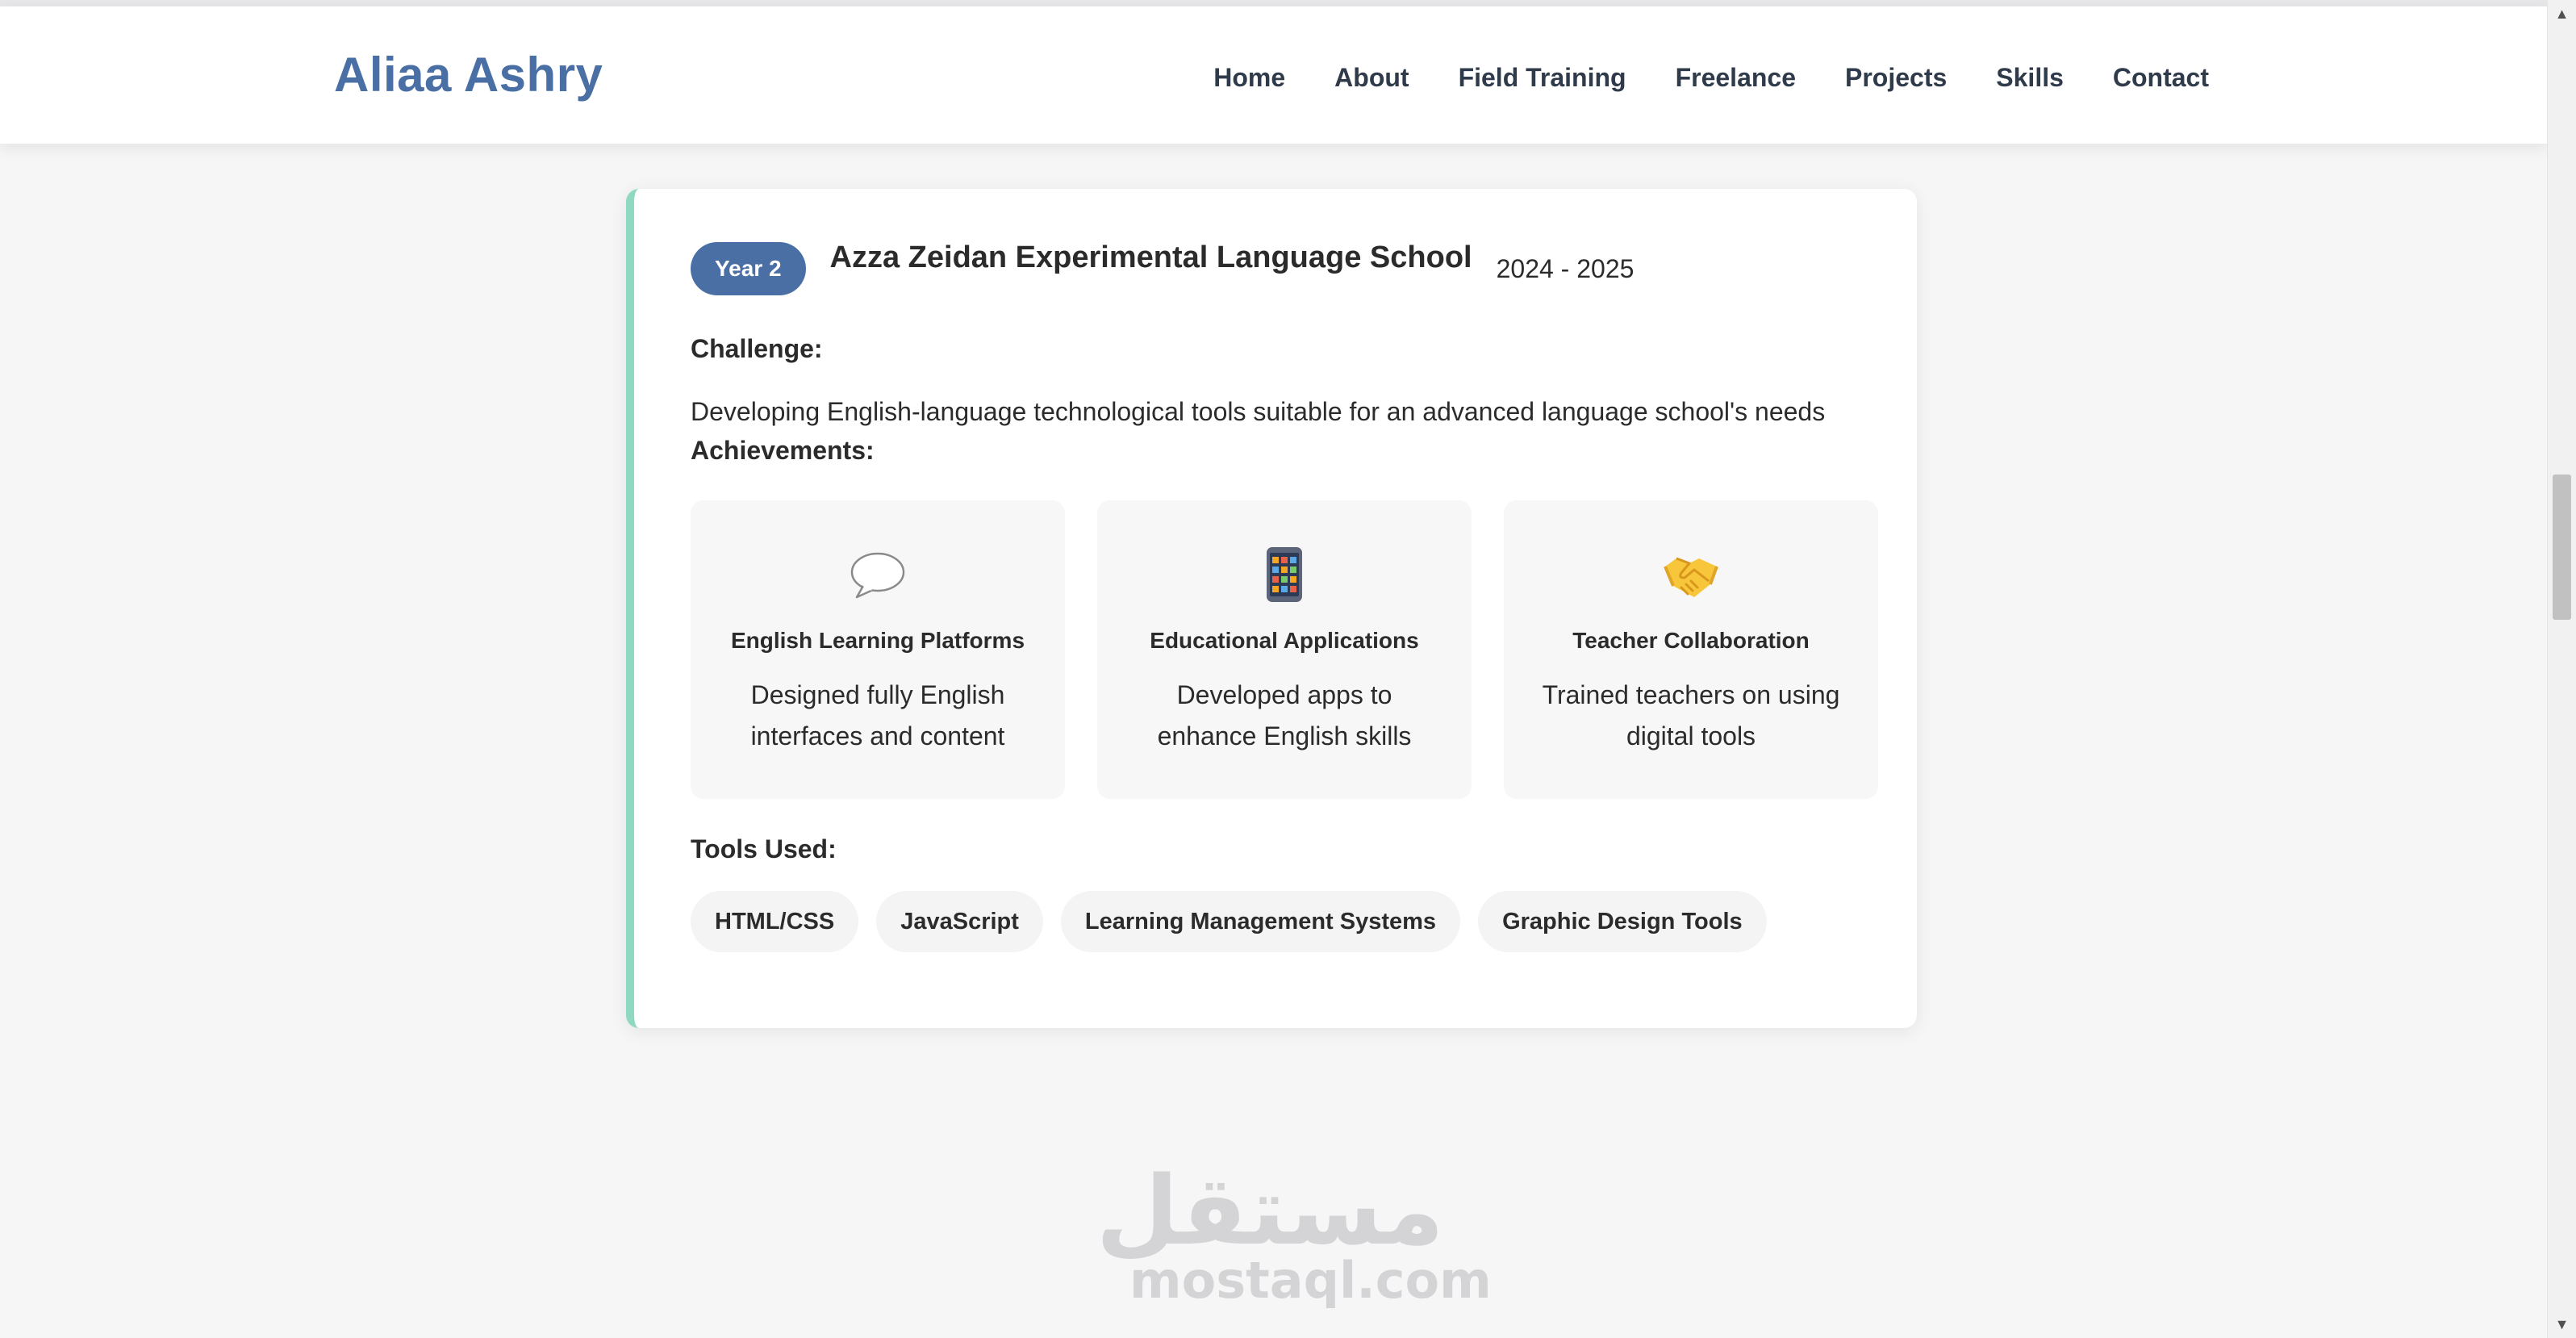 The width and height of the screenshot is (2576, 1338). What do you see at coordinates (748, 268) in the screenshot?
I see `year-badge: Year 2` at bounding box center [748, 268].